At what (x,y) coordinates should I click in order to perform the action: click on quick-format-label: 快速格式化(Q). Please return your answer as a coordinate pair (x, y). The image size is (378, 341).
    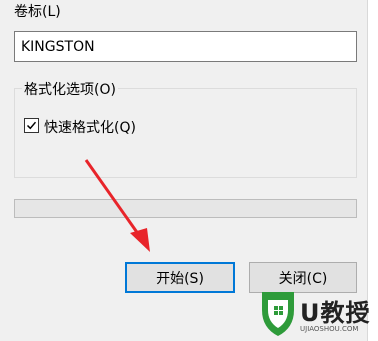
    Looking at the image, I should click on (90, 127).